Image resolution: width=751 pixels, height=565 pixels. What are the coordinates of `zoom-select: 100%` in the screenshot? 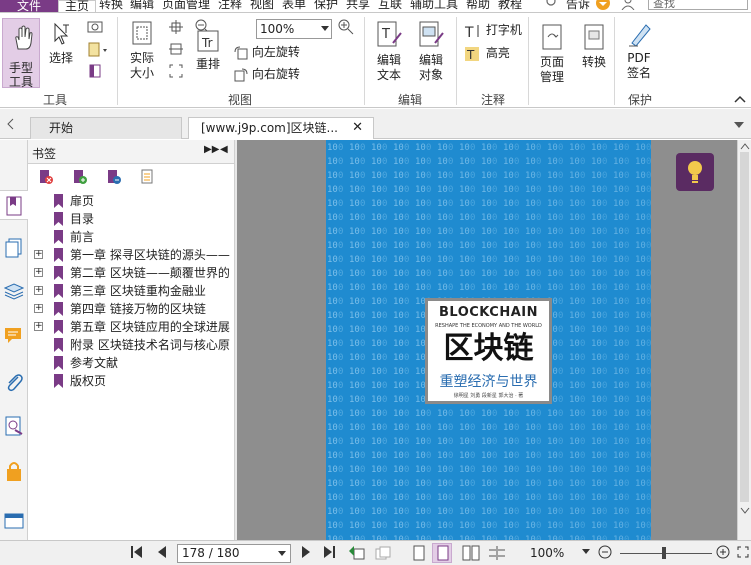 It's located at (294, 29).